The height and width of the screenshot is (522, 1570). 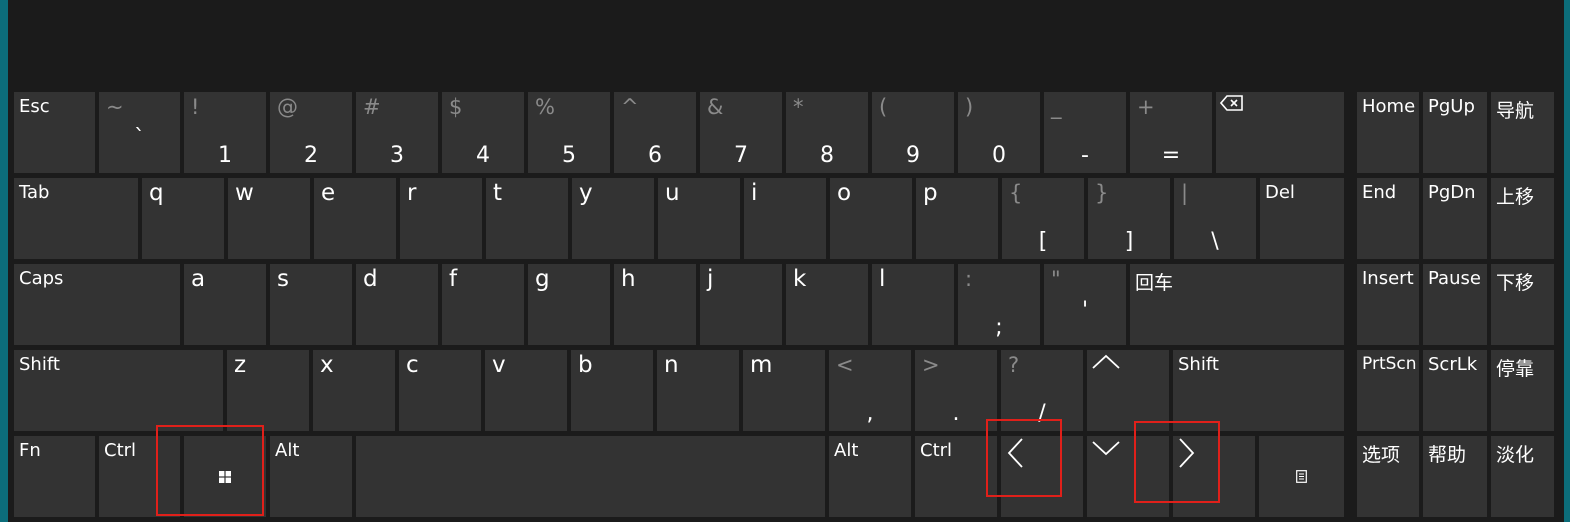 I want to click on right-alt-key: Alt, so click(x=870, y=476).